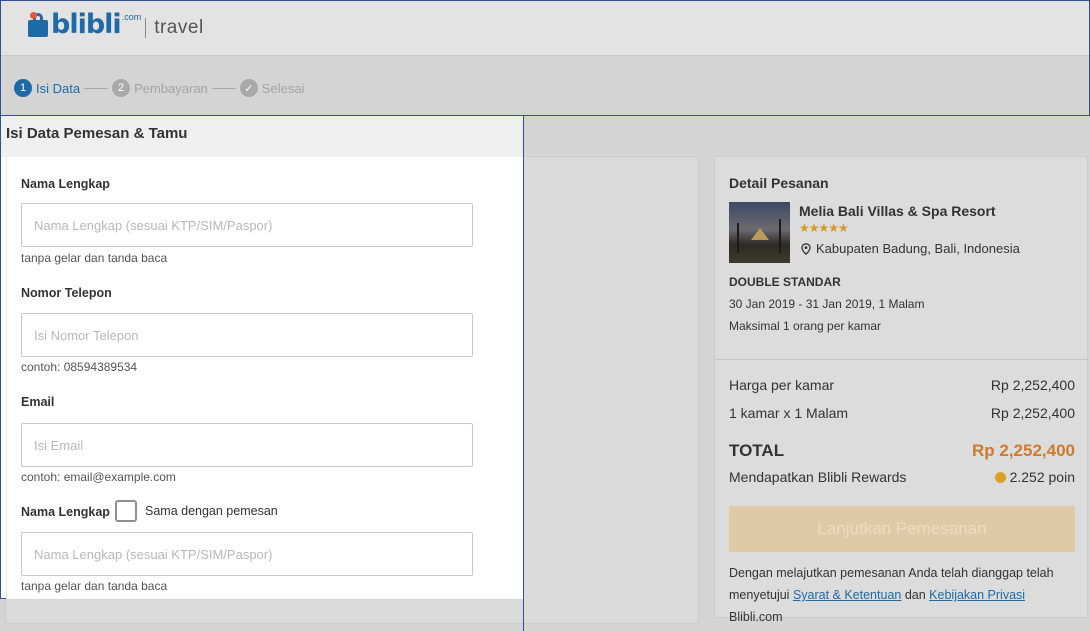 Image resolution: width=1090 pixels, height=631 pixels. What do you see at coordinates (779, 183) in the screenshot?
I see `detail-title: Detail Pesanan` at bounding box center [779, 183].